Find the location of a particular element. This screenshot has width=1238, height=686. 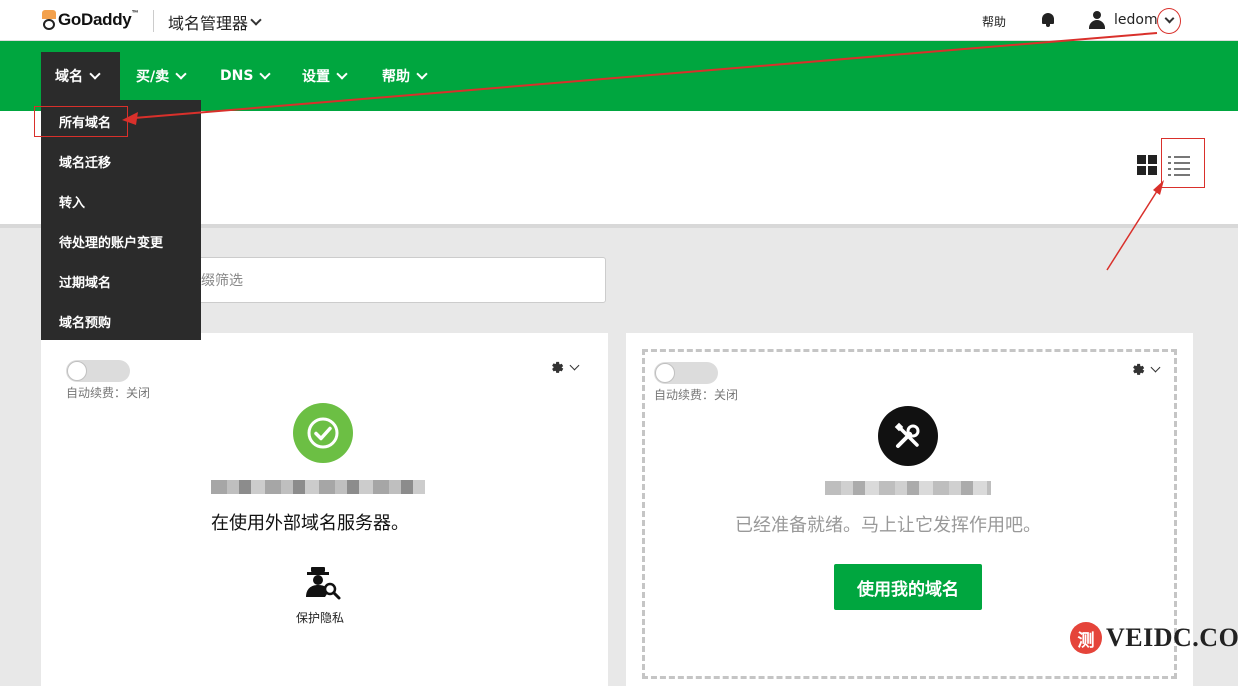

domain-status-text: 在使用外部域名服务器。 is located at coordinates (310, 523).